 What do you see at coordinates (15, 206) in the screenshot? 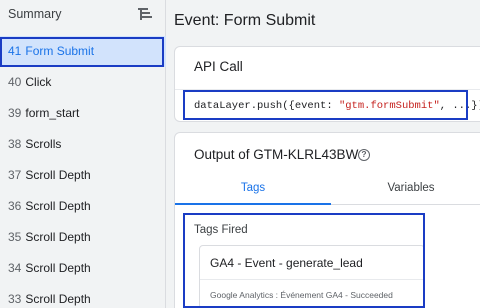
I see `event-number: 36` at bounding box center [15, 206].